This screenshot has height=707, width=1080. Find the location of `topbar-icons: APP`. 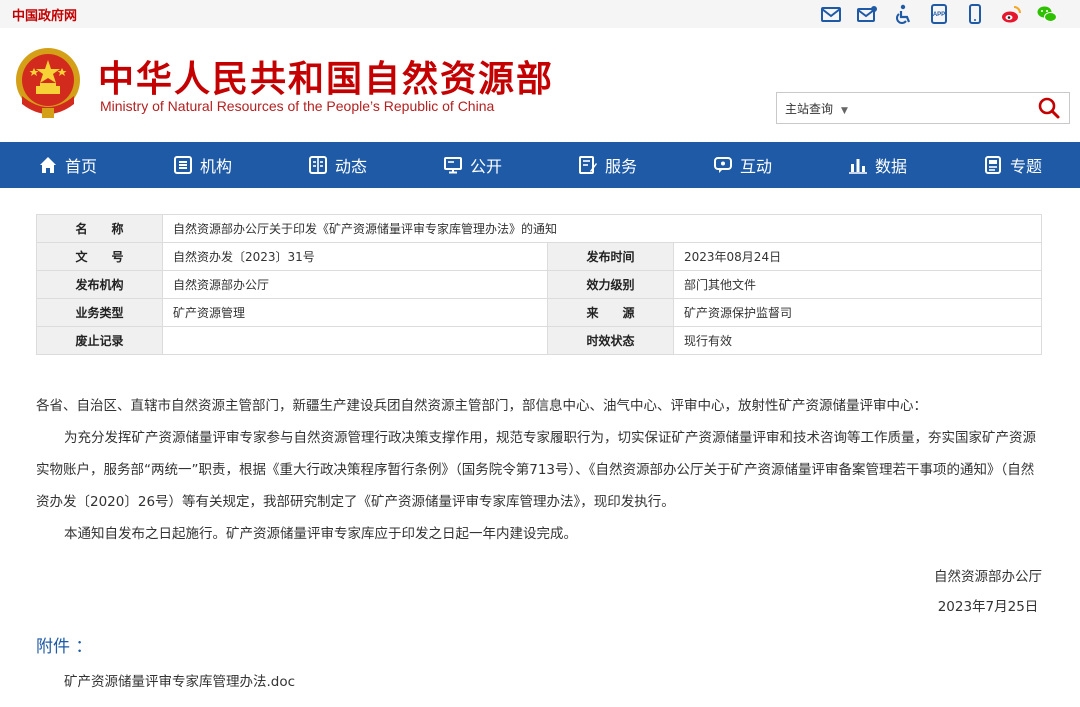

topbar-icons: APP is located at coordinates (939, 14).